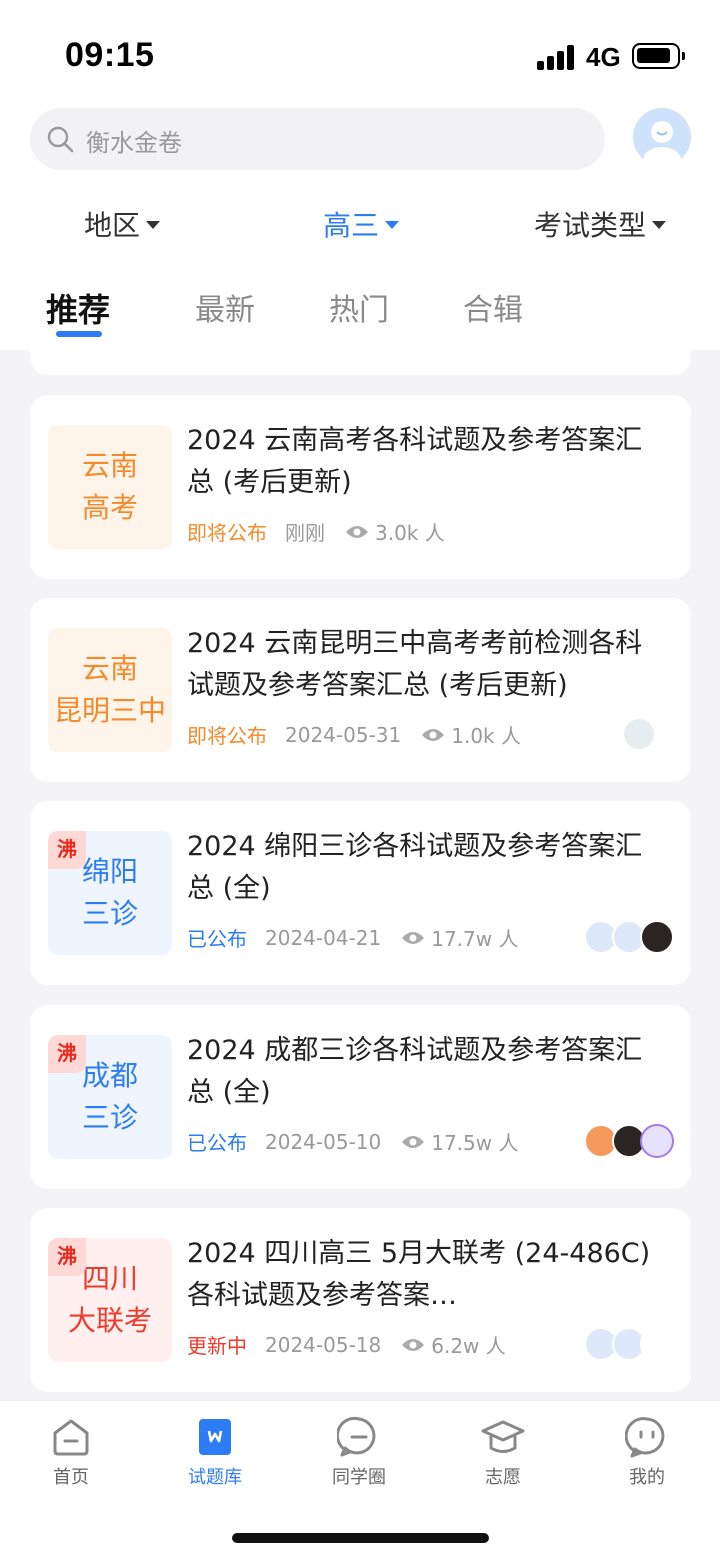 The width and height of the screenshot is (720, 1559). Describe the element at coordinates (215, 1477) in the screenshot. I see `nav-question-bank-label: 试题库` at that location.